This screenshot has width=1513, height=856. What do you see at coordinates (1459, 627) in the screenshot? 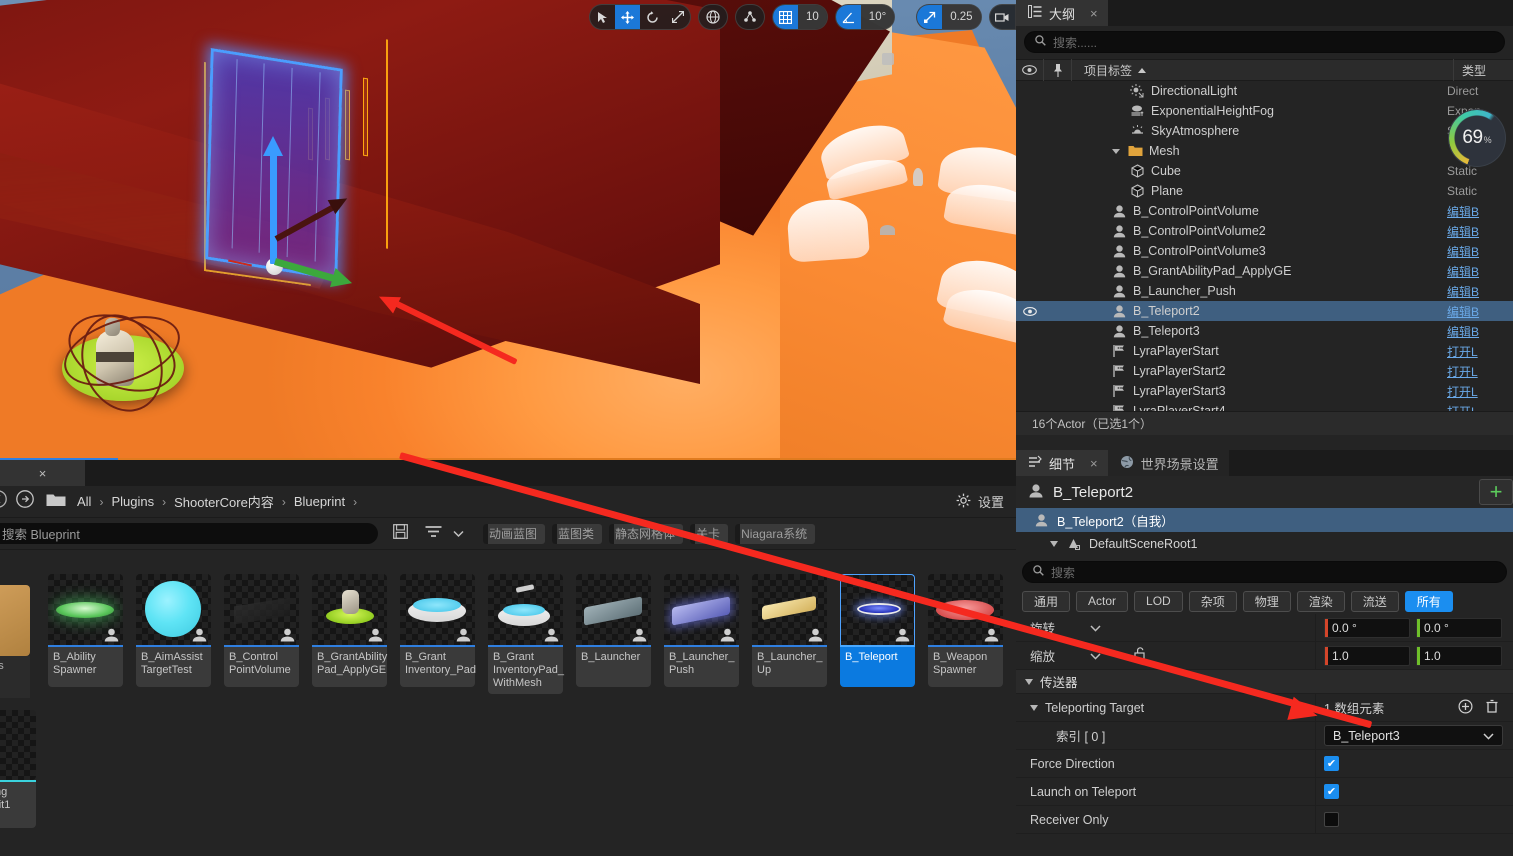
I see `transform-y-input: 0.0 °` at bounding box center [1459, 627].